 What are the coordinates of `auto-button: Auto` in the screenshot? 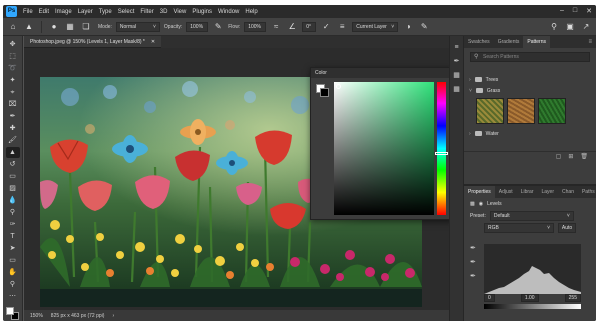 It's located at (567, 228).